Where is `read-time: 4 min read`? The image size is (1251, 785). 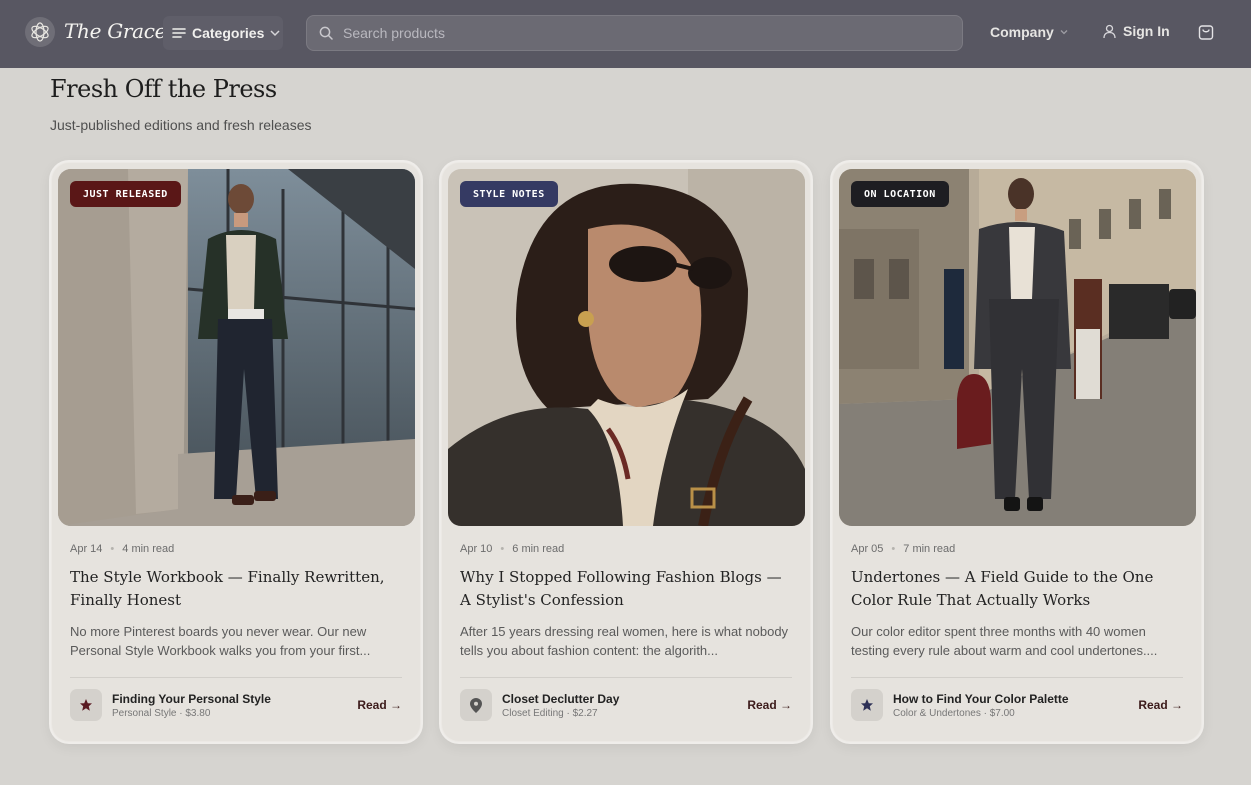 read-time: 4 min read is located at coordinates (148, 549).